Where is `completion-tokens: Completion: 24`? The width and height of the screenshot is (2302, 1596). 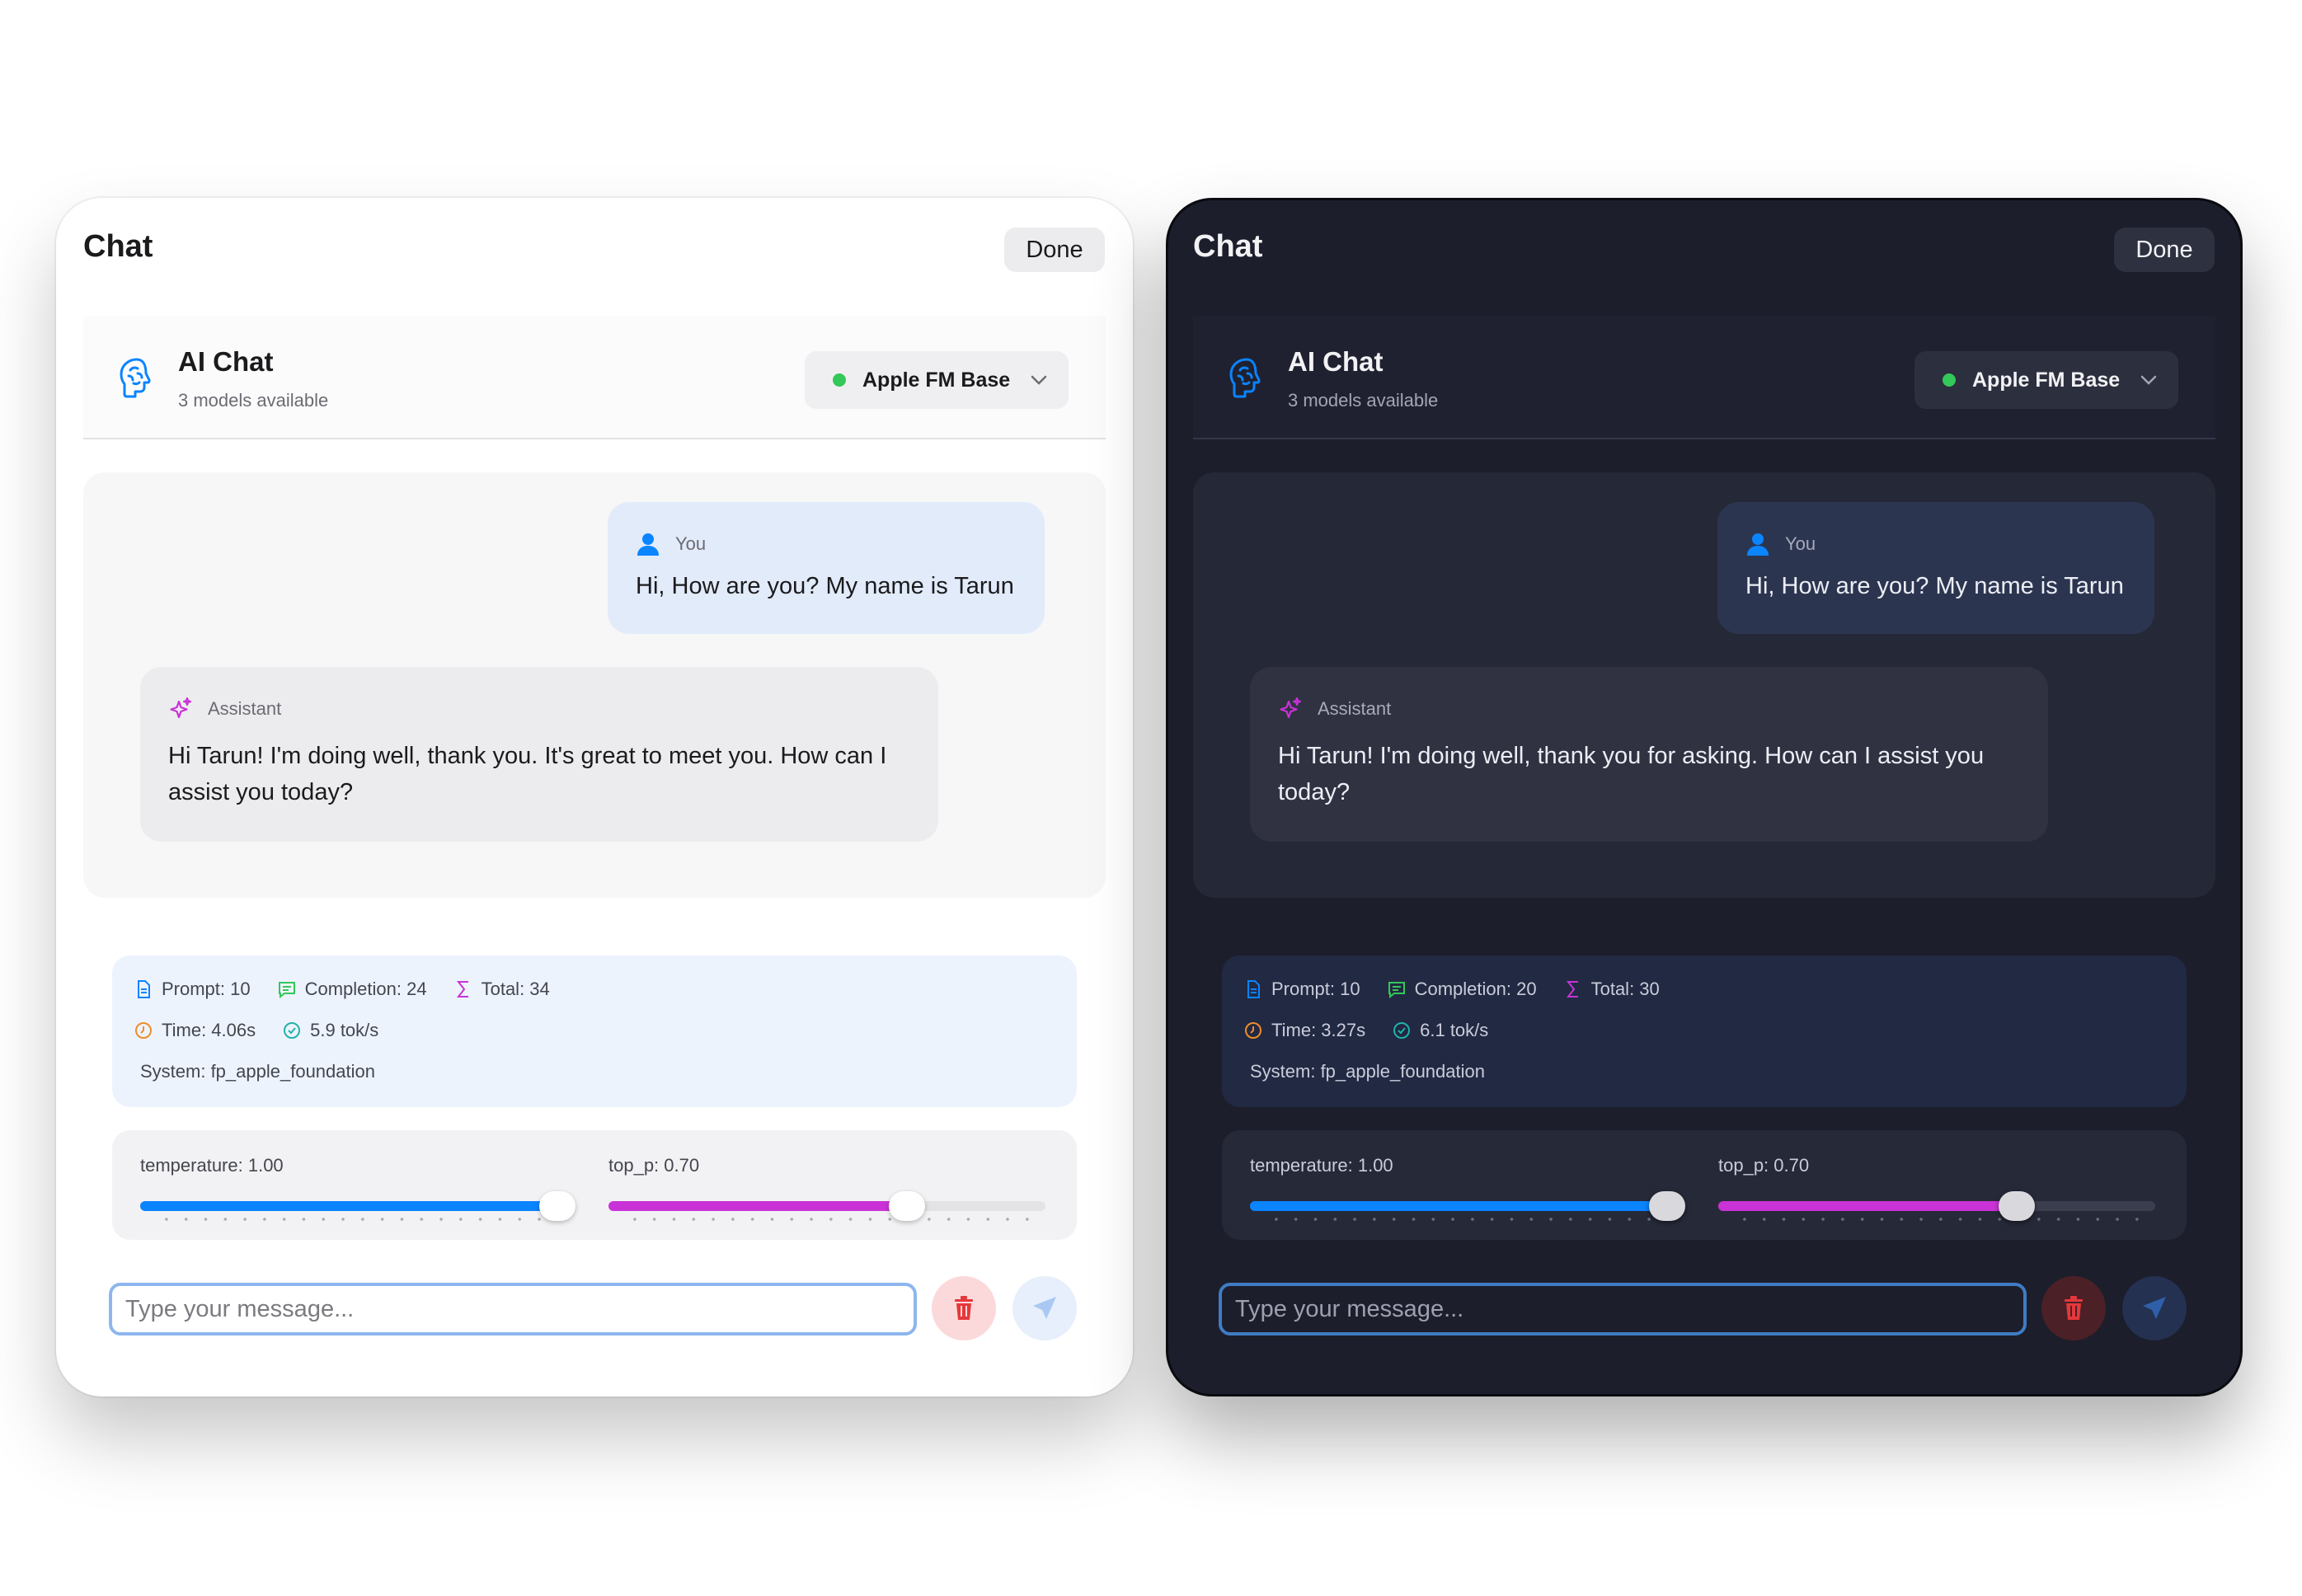 completion-tokens: Completion: 24 is located at coordinates (365, 989).